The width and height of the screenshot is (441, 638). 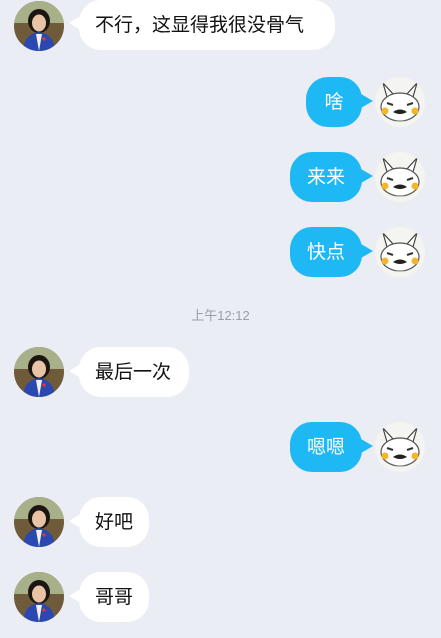 I want to click on message-bubble: 最后一次, so click(x=134, y=372).